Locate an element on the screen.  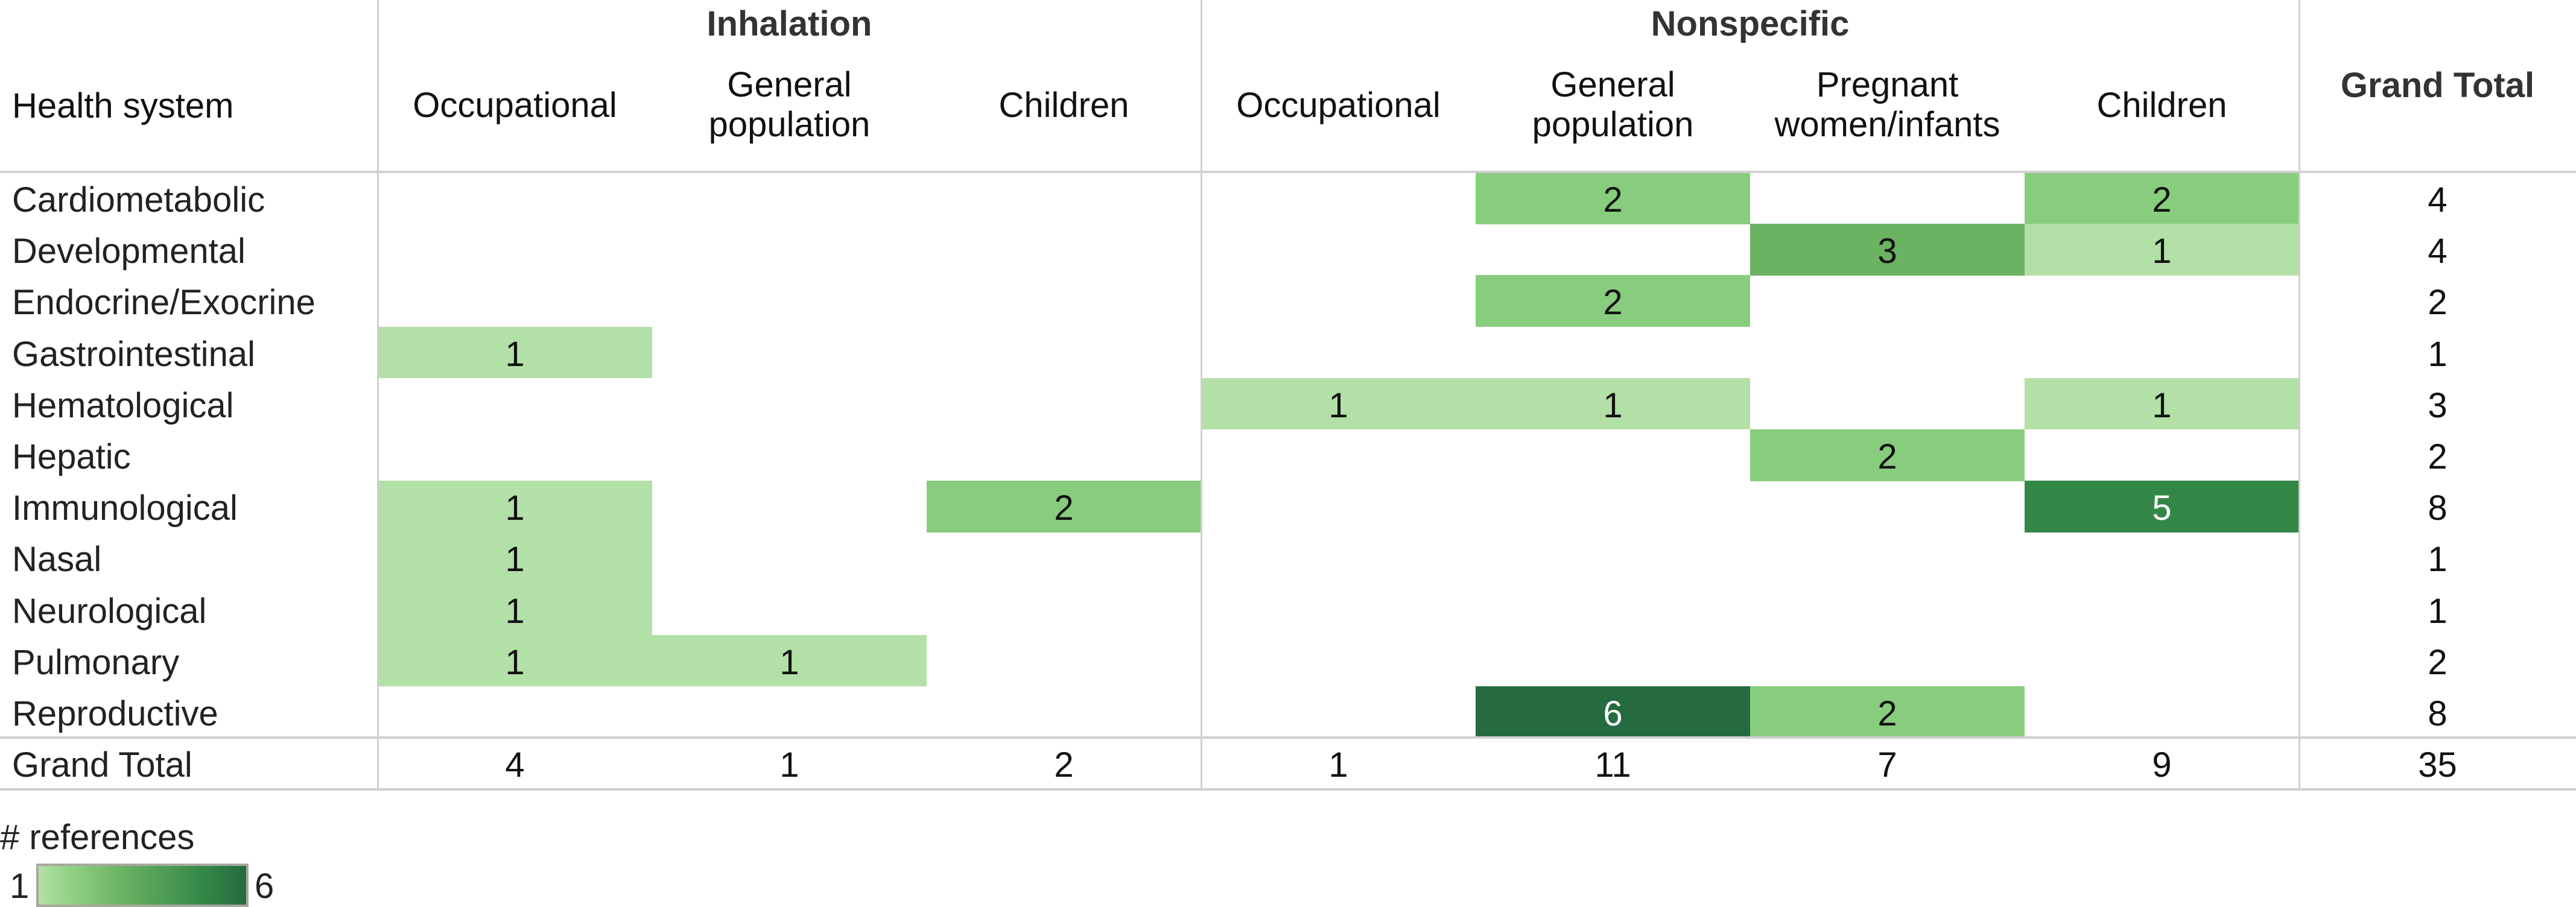
column-header-line: women/infants is located at coordinates (1887, 124).